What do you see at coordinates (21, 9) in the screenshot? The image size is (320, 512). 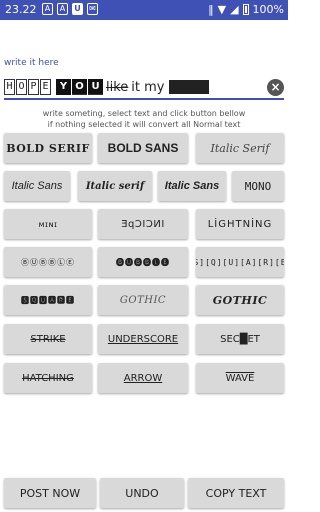 I see `status-time: 23.22` at bounding box center [21, 9].